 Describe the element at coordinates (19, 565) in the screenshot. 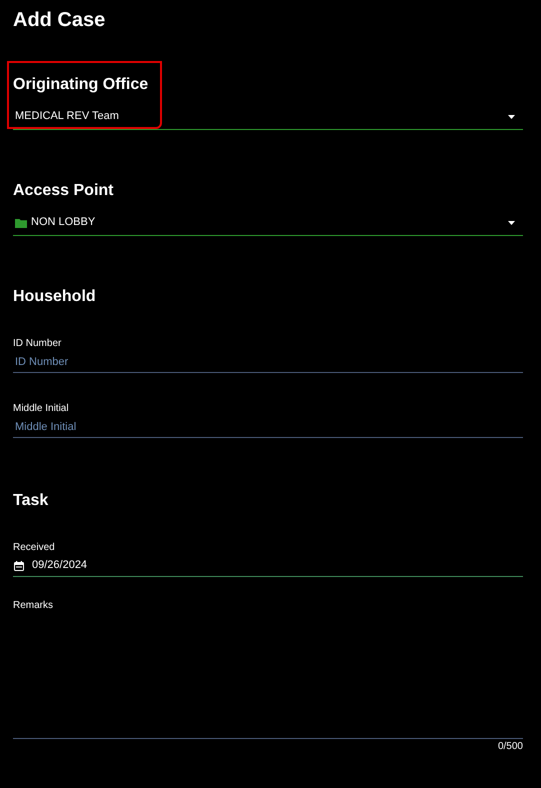

I see `calendar-icon` at that location.